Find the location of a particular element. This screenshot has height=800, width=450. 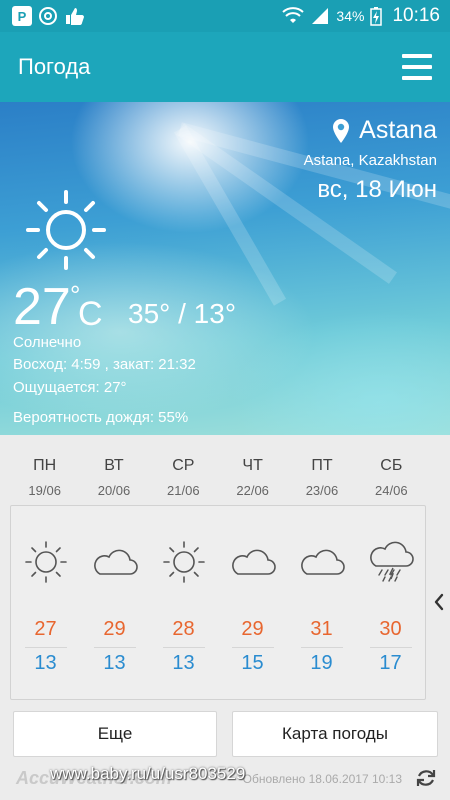

region-name: Astana, Kazakhstan is located at coordinates (370, 160).